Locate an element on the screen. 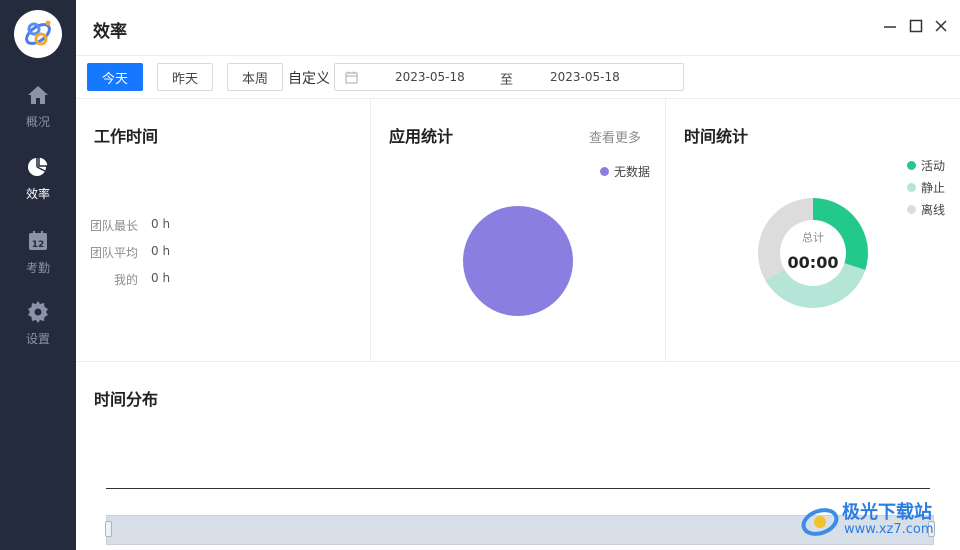 This screenshot has height=550, width=960. legend-idle: 静止 is located at coordinates (926, 187).